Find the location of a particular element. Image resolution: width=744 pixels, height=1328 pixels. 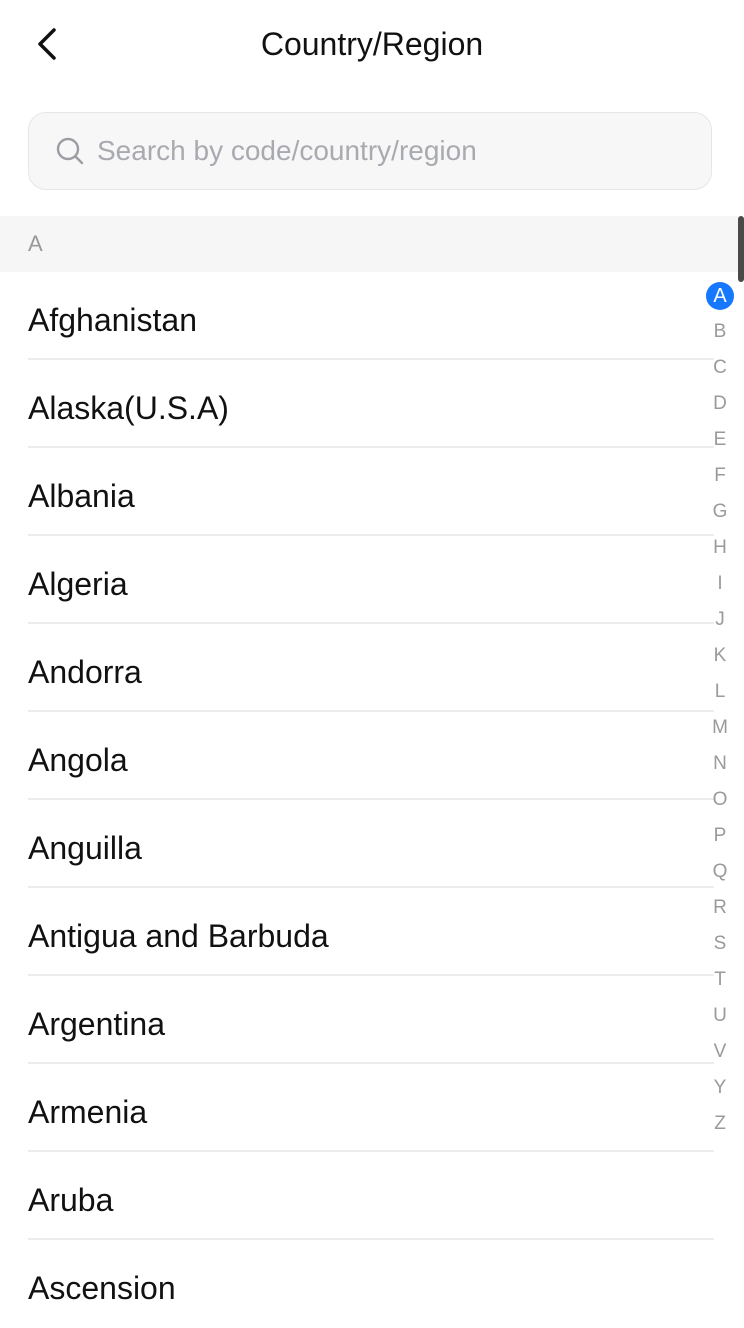

country-name: Afghanistan is located at coordinates (113, 320).